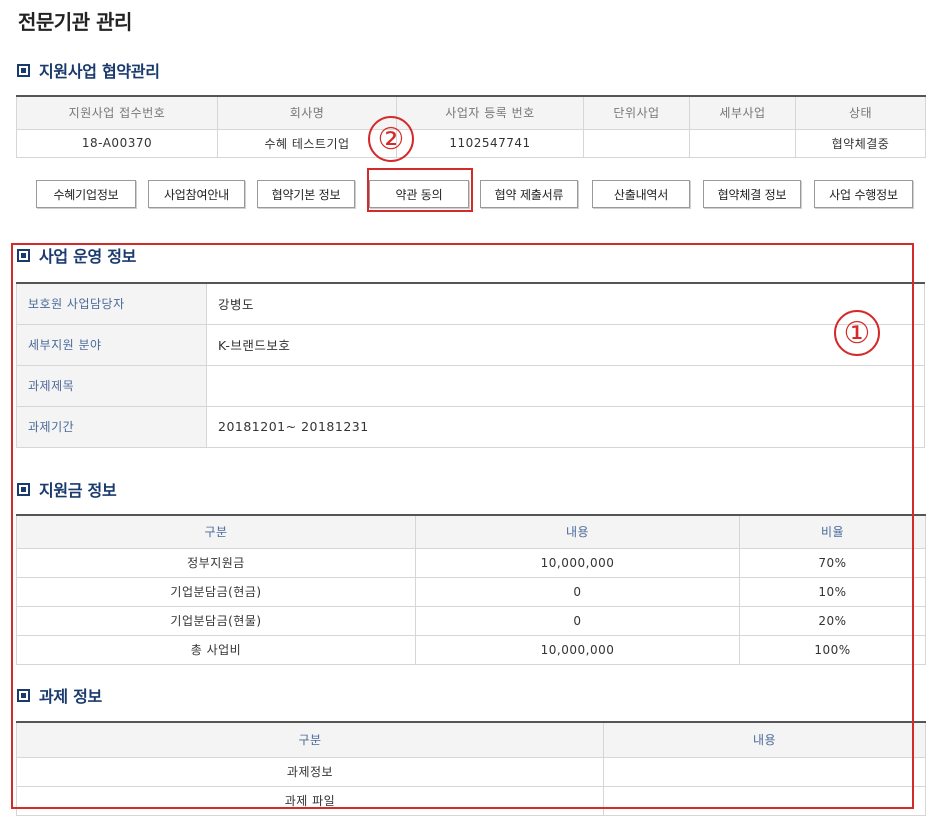  I want to click on participation-guide-button: 사업참여안내, so click(196, 194).